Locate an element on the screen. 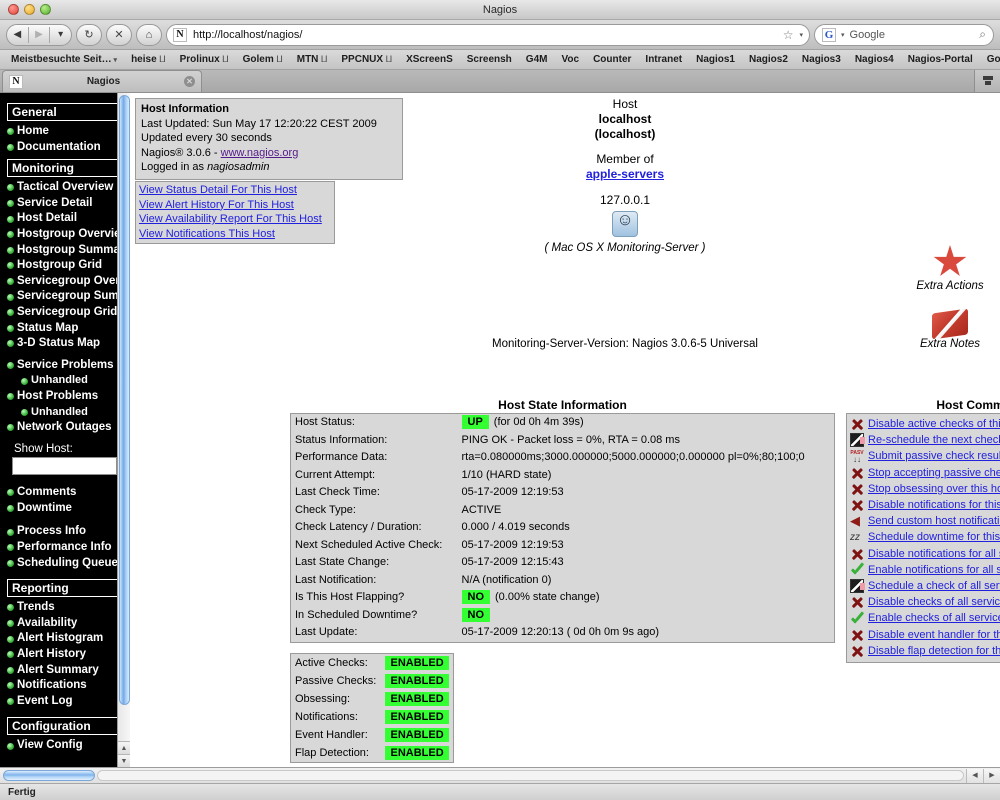 The height and width of the screenshot is (800, 1000). quick-link: View Availability Report For This Host is located at coordinates (235, 219).